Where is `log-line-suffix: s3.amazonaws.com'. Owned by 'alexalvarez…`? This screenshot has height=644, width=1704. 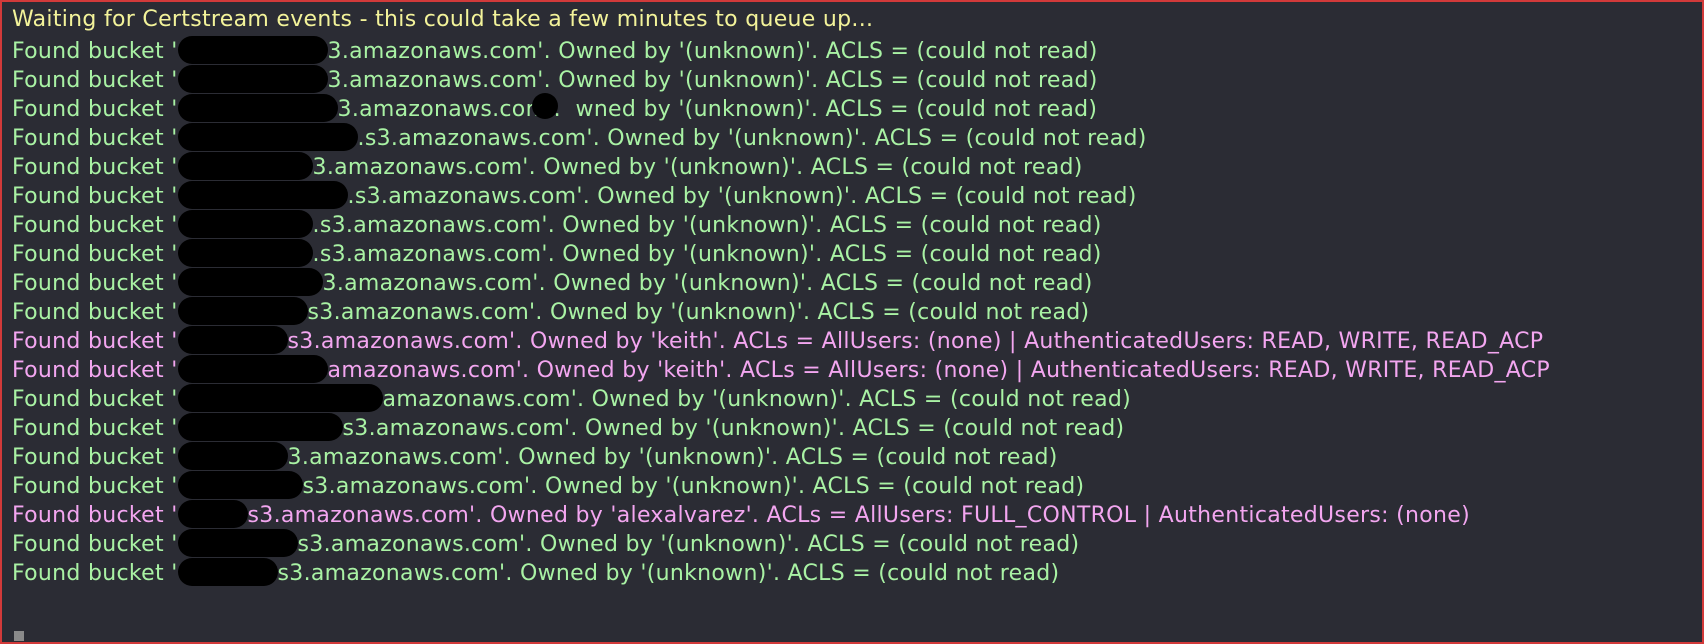 log-line-suffix: s3.amazonaws.com'. Owned by 'alexalvarez… is located at coordinates (858, 515).